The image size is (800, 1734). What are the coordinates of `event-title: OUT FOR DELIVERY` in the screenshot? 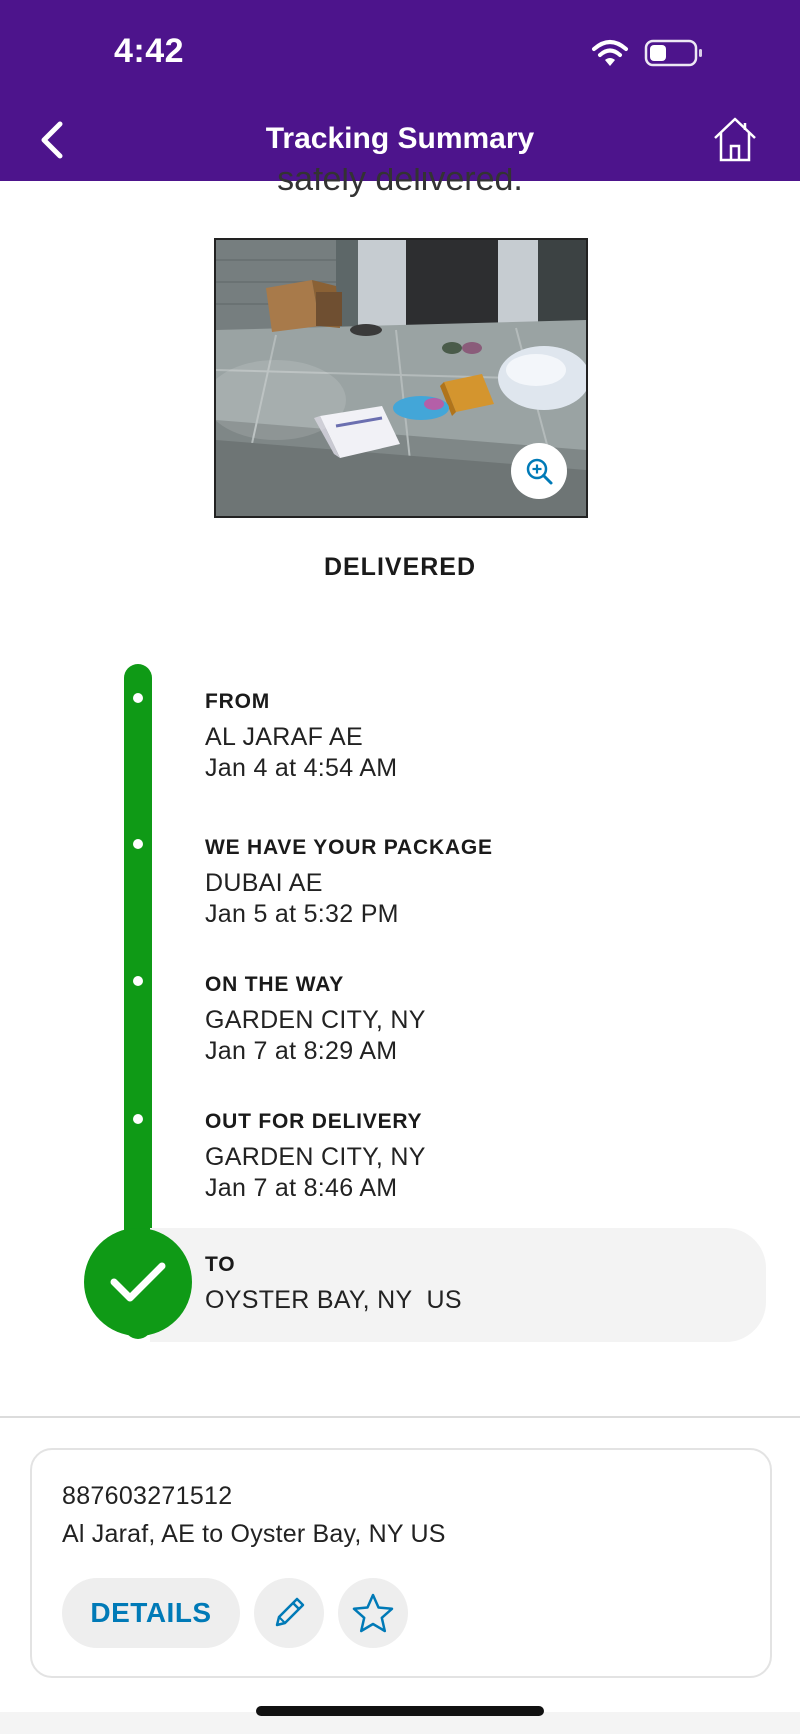 It's located at (314, 1121).